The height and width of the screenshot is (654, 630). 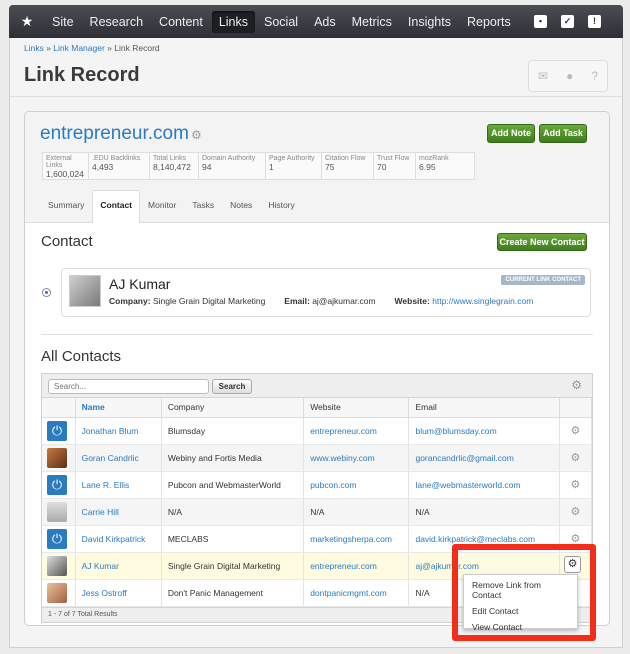 What do you see at coordinates (46, 292) in the screenshot?
I see `current-contact-radio` at bounding box center [46, 292].